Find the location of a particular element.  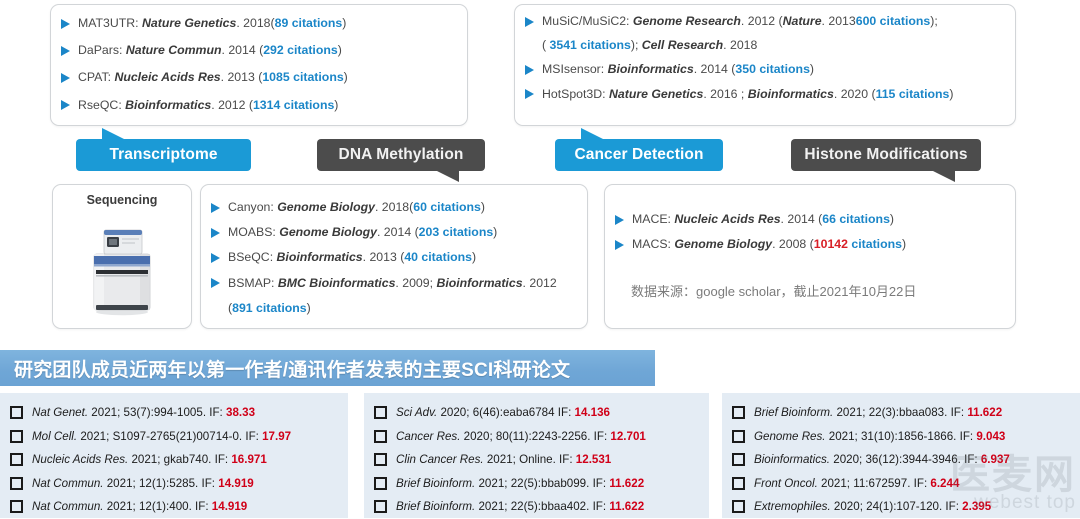

tool-name: MACS: is located at coordinates (651, 244).